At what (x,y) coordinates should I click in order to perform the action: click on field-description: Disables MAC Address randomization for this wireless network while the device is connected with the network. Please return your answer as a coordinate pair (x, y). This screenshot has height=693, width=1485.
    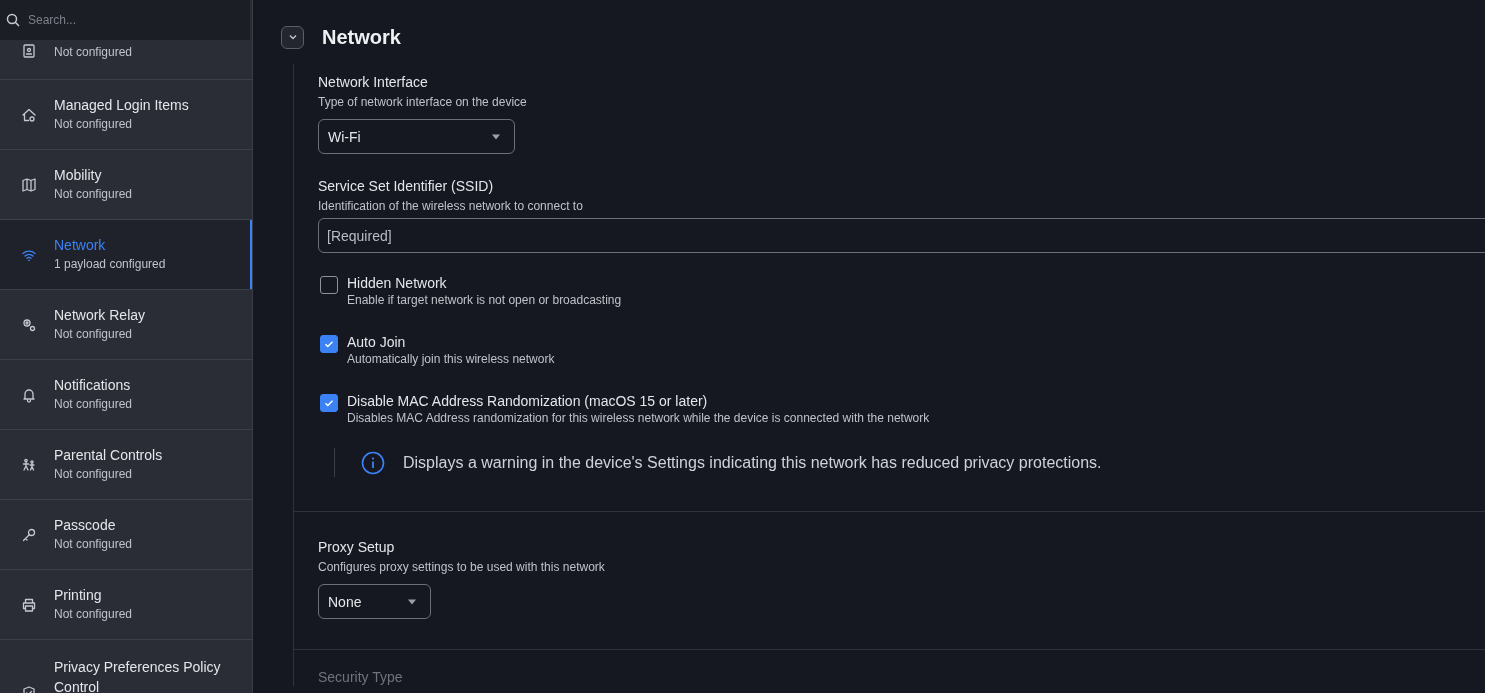
    Looking at the image, I should click on (638, 418).